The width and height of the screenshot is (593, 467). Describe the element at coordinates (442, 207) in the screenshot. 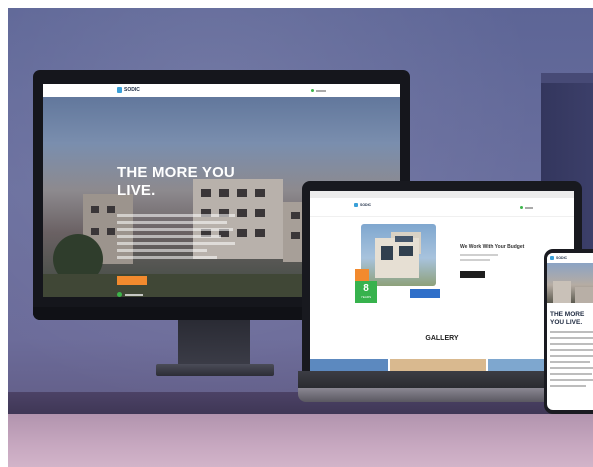

I see `laptop-site-header: SODIC` at that location.